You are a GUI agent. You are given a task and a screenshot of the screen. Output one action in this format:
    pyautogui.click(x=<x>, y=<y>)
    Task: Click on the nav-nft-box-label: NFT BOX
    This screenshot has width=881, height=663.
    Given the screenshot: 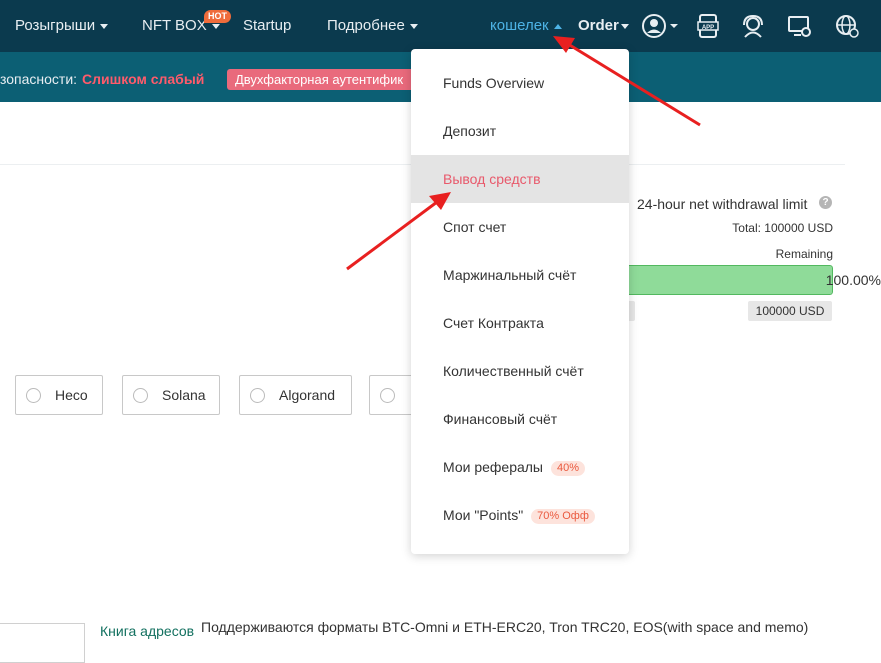 What is the action you would take?
    pyautogui.click(x=174, y=25)
    